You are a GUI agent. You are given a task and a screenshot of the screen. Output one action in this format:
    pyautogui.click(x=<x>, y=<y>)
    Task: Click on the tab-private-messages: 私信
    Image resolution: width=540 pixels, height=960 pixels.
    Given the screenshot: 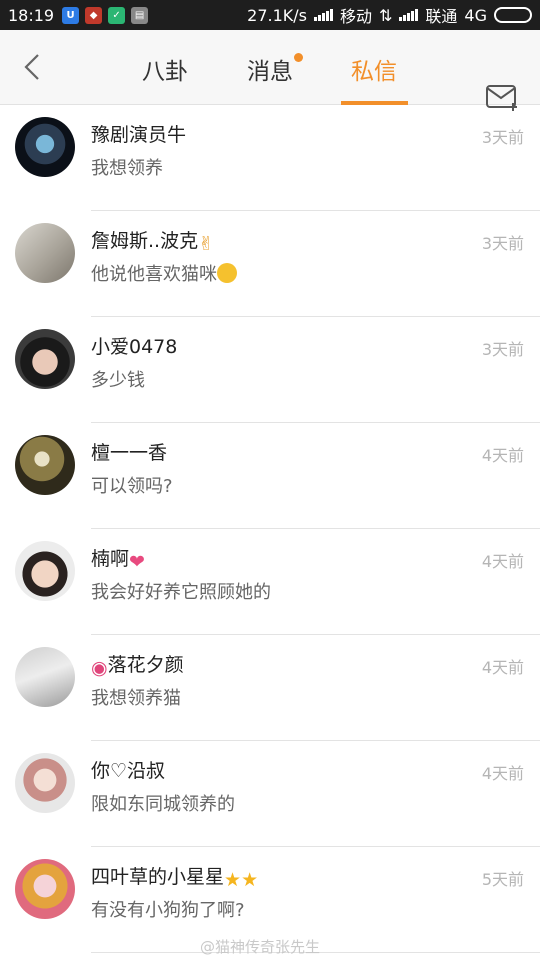 What is the action you would take?
    pyautogui.click(x=374, y=69)
    